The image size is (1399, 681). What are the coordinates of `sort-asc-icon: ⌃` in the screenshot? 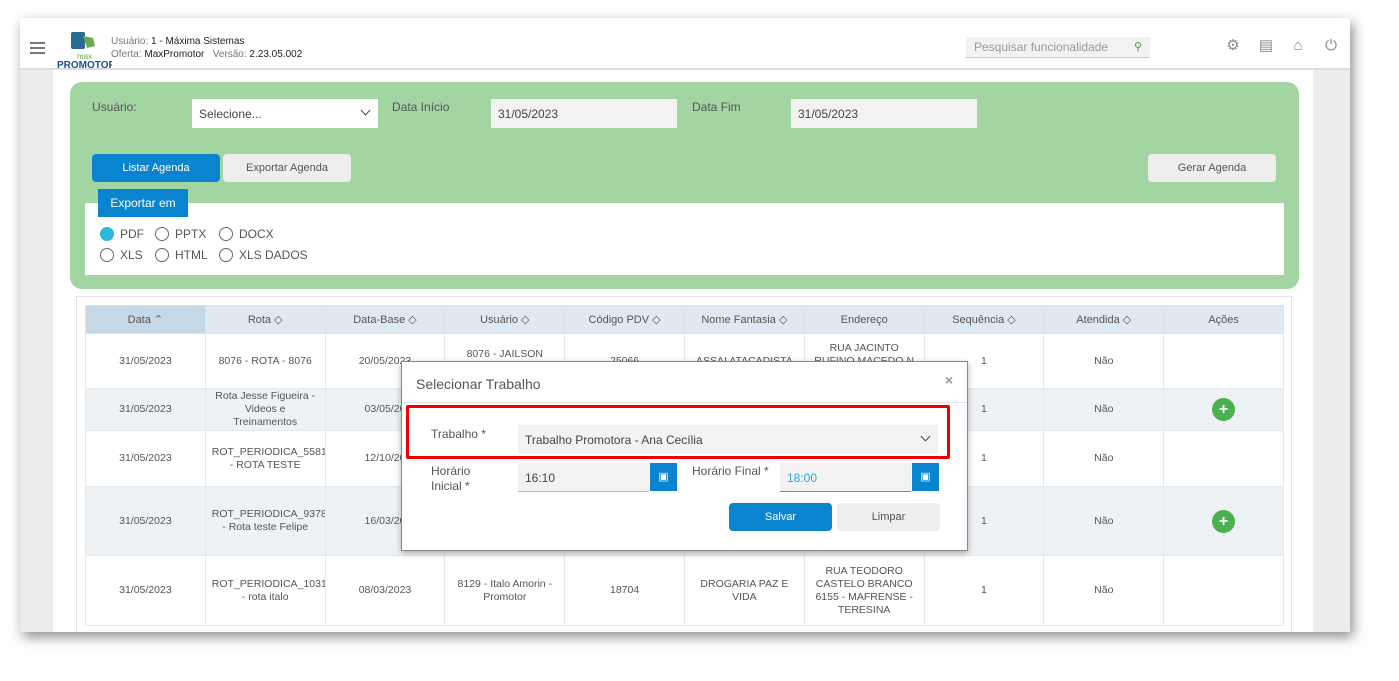 It's located at (157, 320).